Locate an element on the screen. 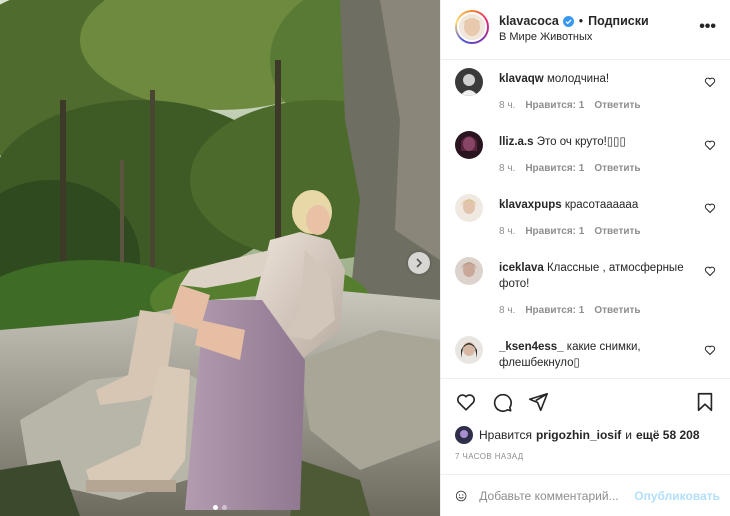 This screenshot has width=730, height=516. bookmark-icon is located at coordinates (705, 402).